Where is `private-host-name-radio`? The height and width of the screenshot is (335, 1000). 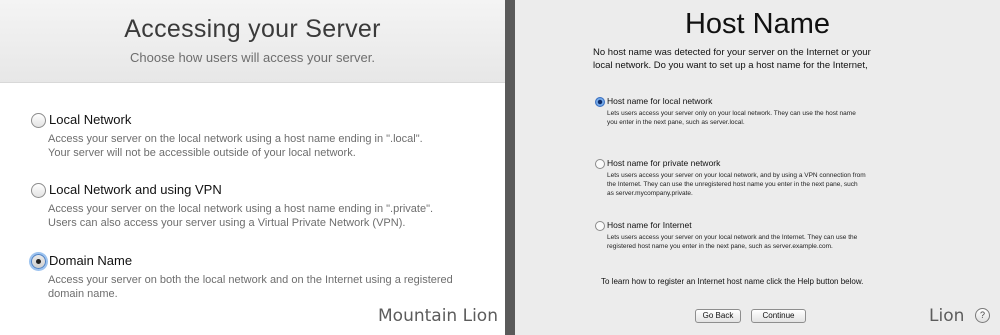
private-host-name-radio is located at coordinates (600, 164).